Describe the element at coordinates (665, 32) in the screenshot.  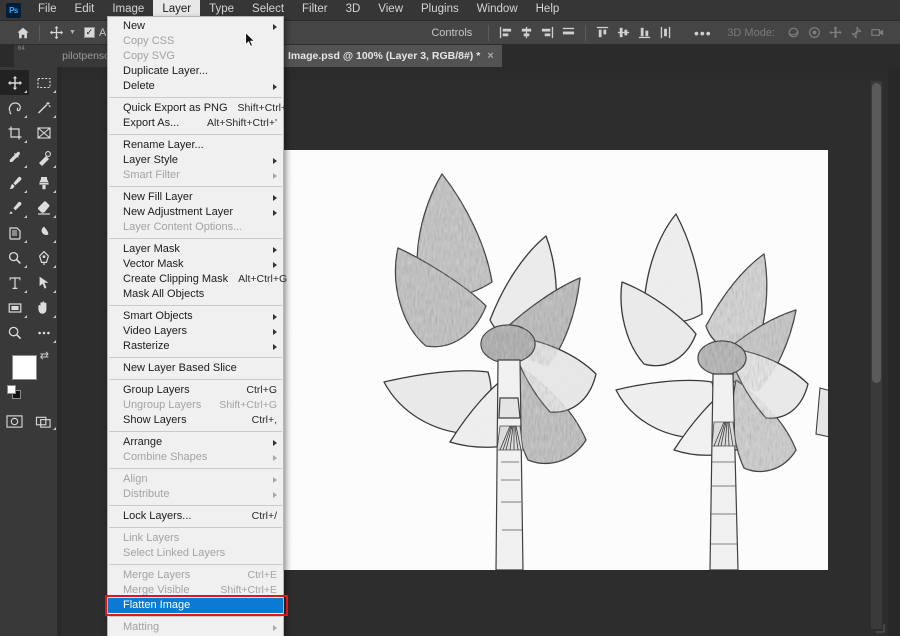
I see `distribute-horizontal-centers-icon` at that location.